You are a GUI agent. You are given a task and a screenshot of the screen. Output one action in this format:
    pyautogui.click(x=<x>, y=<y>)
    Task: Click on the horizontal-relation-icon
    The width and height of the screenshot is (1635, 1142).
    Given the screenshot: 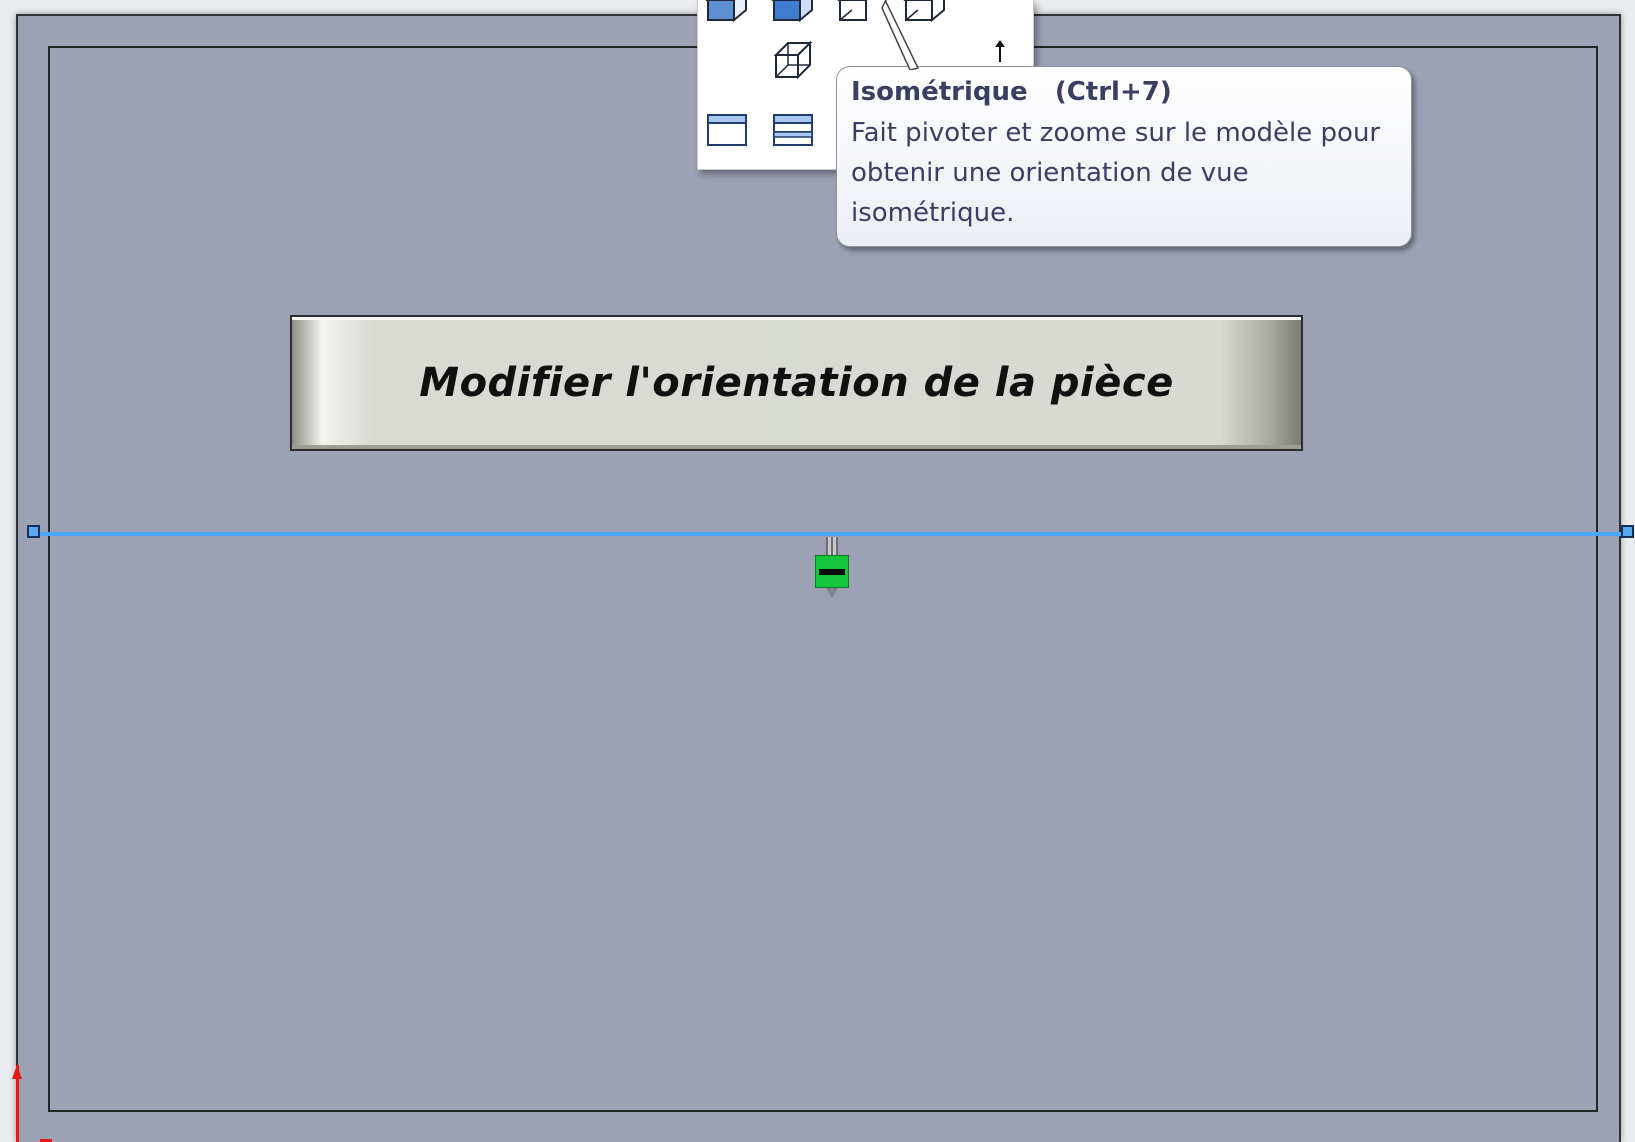 What is the action you would take?
    pyautogui.click(x=832, y=571)
    